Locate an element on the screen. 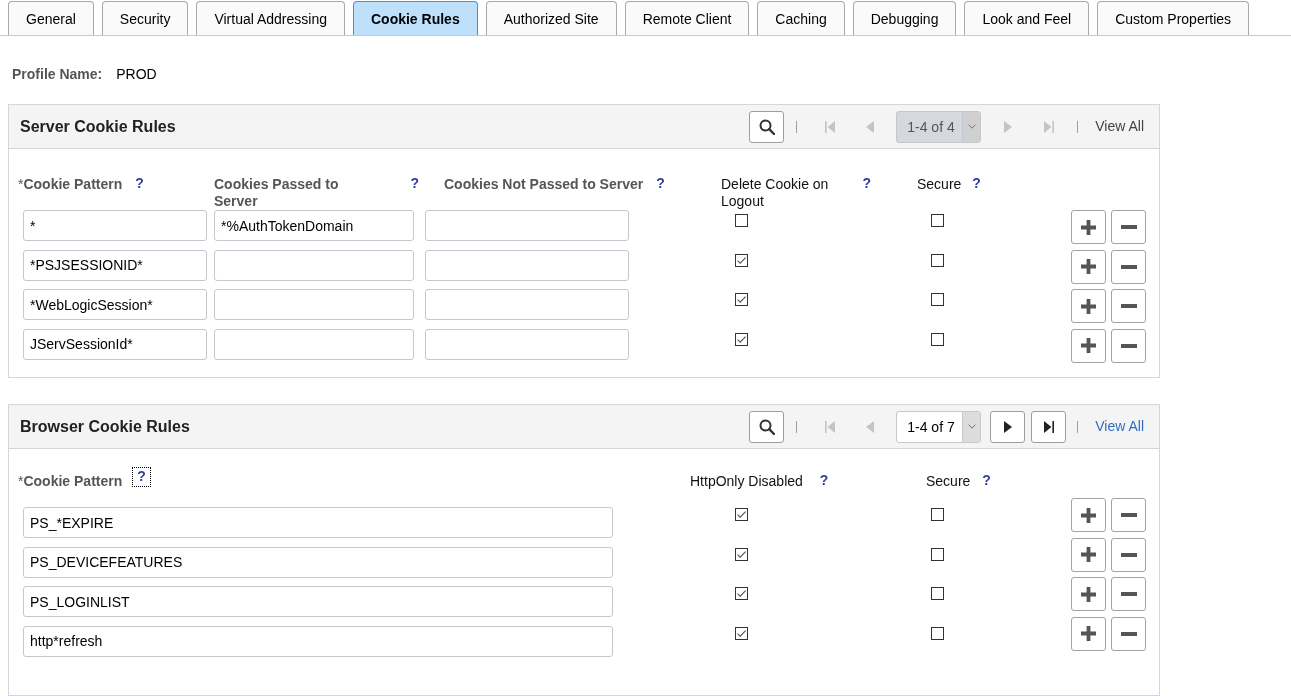  page-select: 1-4 of 7 is located at coordinates (939, 426).